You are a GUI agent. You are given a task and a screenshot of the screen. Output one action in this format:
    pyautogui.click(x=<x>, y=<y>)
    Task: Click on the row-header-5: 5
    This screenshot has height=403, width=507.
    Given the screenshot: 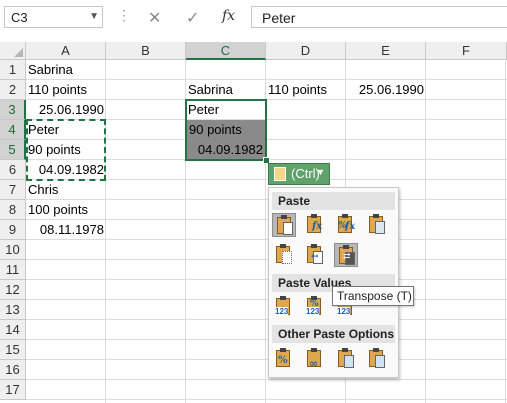 What is the action you would take?
    pyautogui.click(x=13, y=150)
    